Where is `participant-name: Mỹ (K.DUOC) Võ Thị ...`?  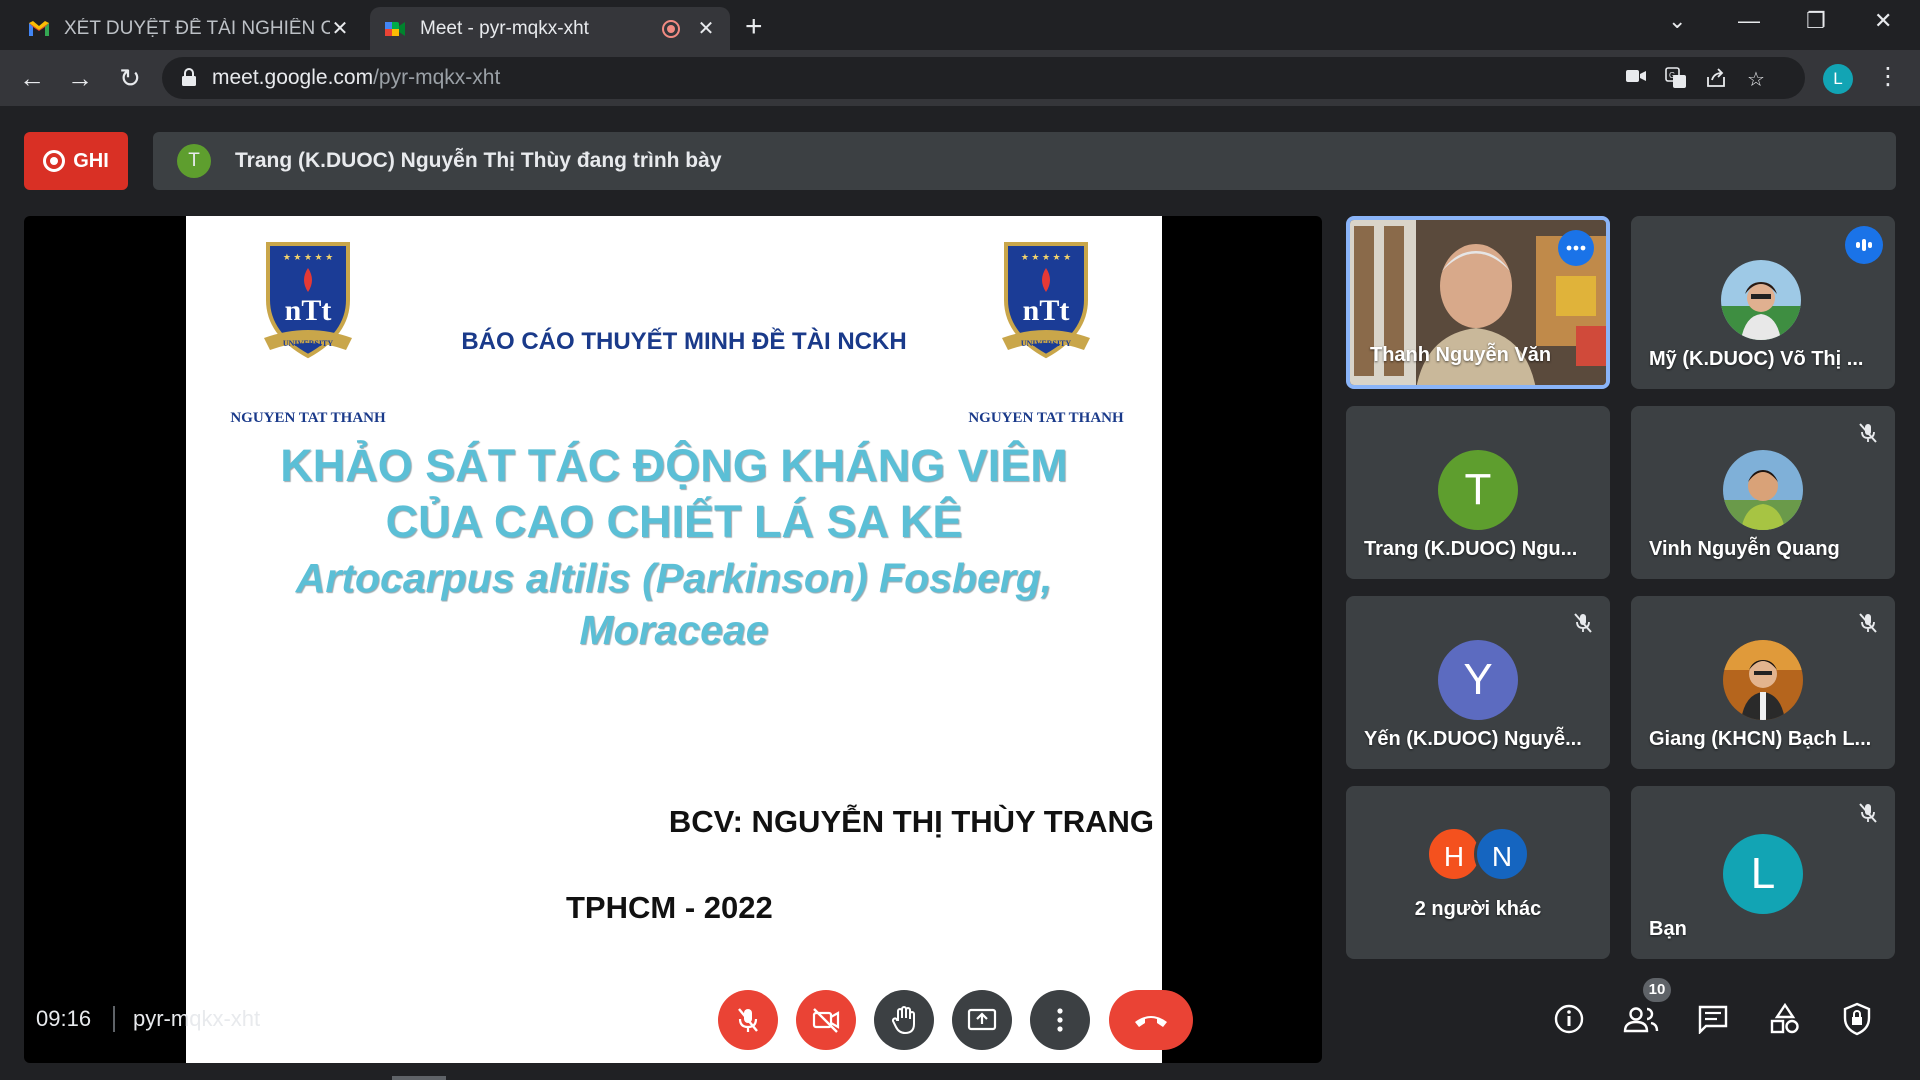 participant-name: Mỹ (K.DUOC) Võ Thị ... is located at coordinates (1756, 359).